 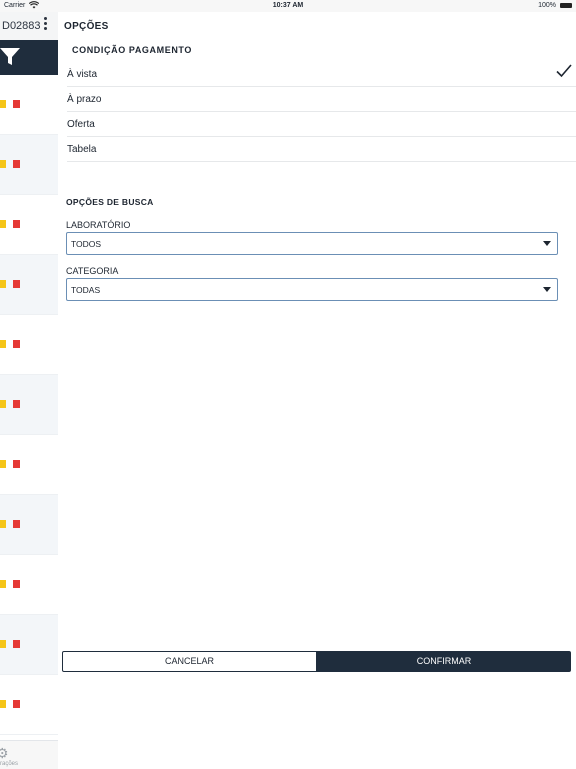 I want to click on filter-bar, so click(x=29, y=57).